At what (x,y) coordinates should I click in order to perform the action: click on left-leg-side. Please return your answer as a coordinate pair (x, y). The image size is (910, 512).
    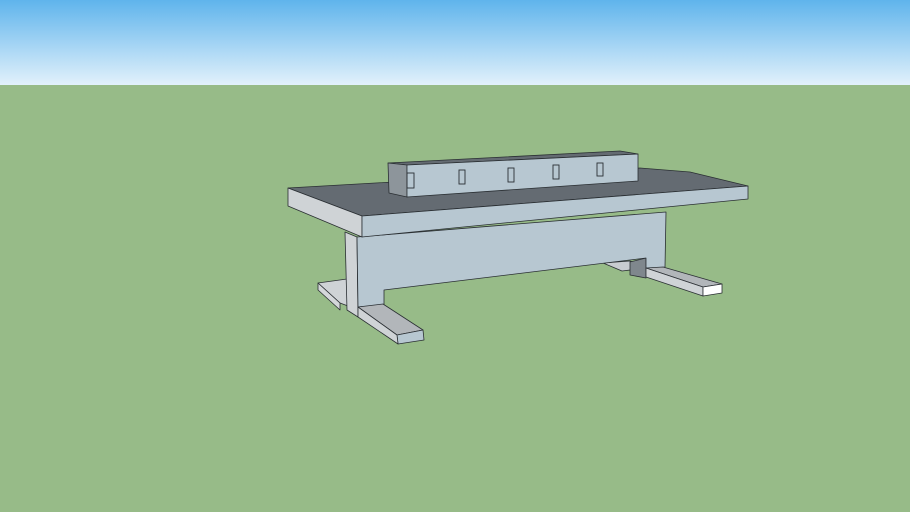
    Looking at the image, I should click on (351, 274).